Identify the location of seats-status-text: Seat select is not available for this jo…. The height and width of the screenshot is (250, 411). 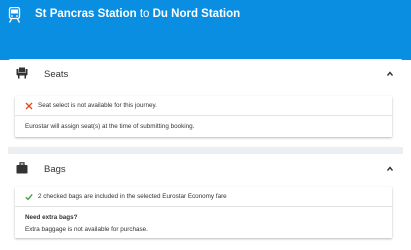
(97, 105).